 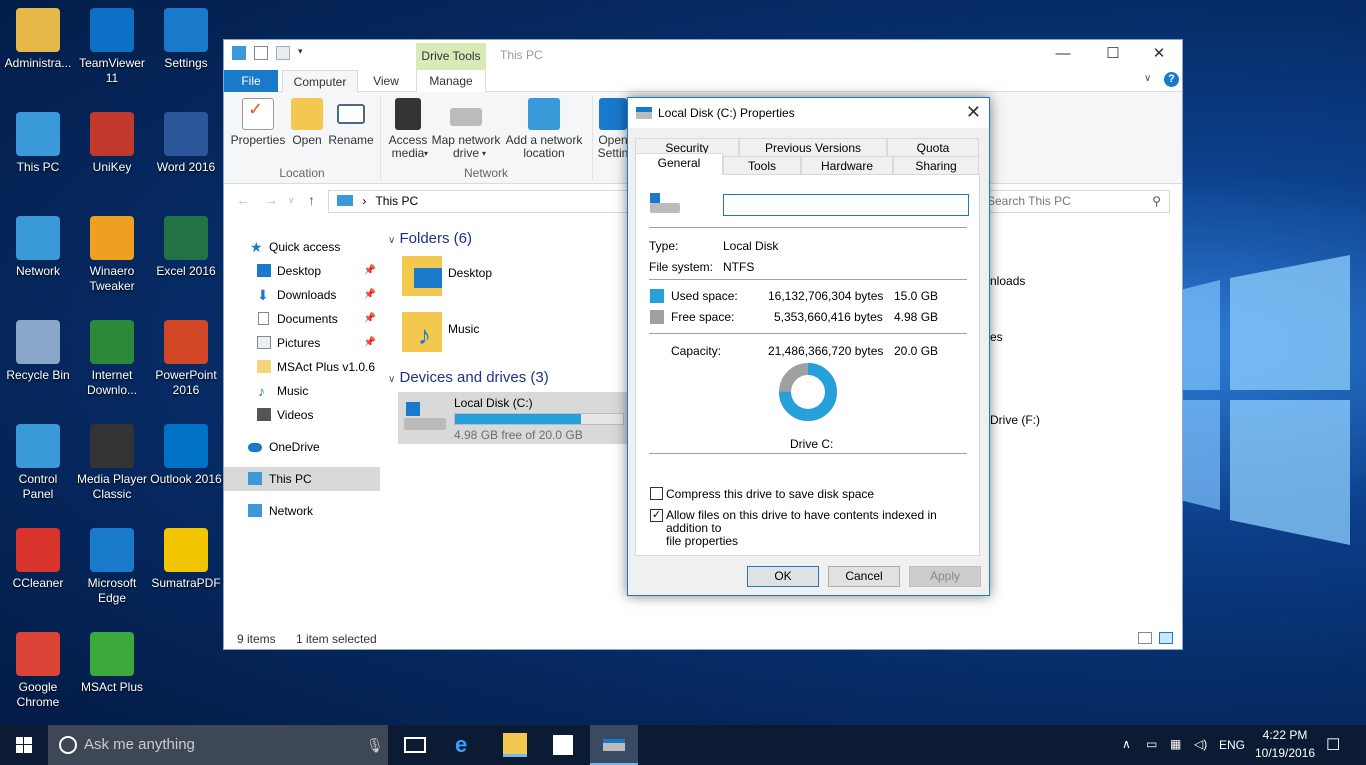 I want to click on file-explorer-icon, so click(x=515, y=745).